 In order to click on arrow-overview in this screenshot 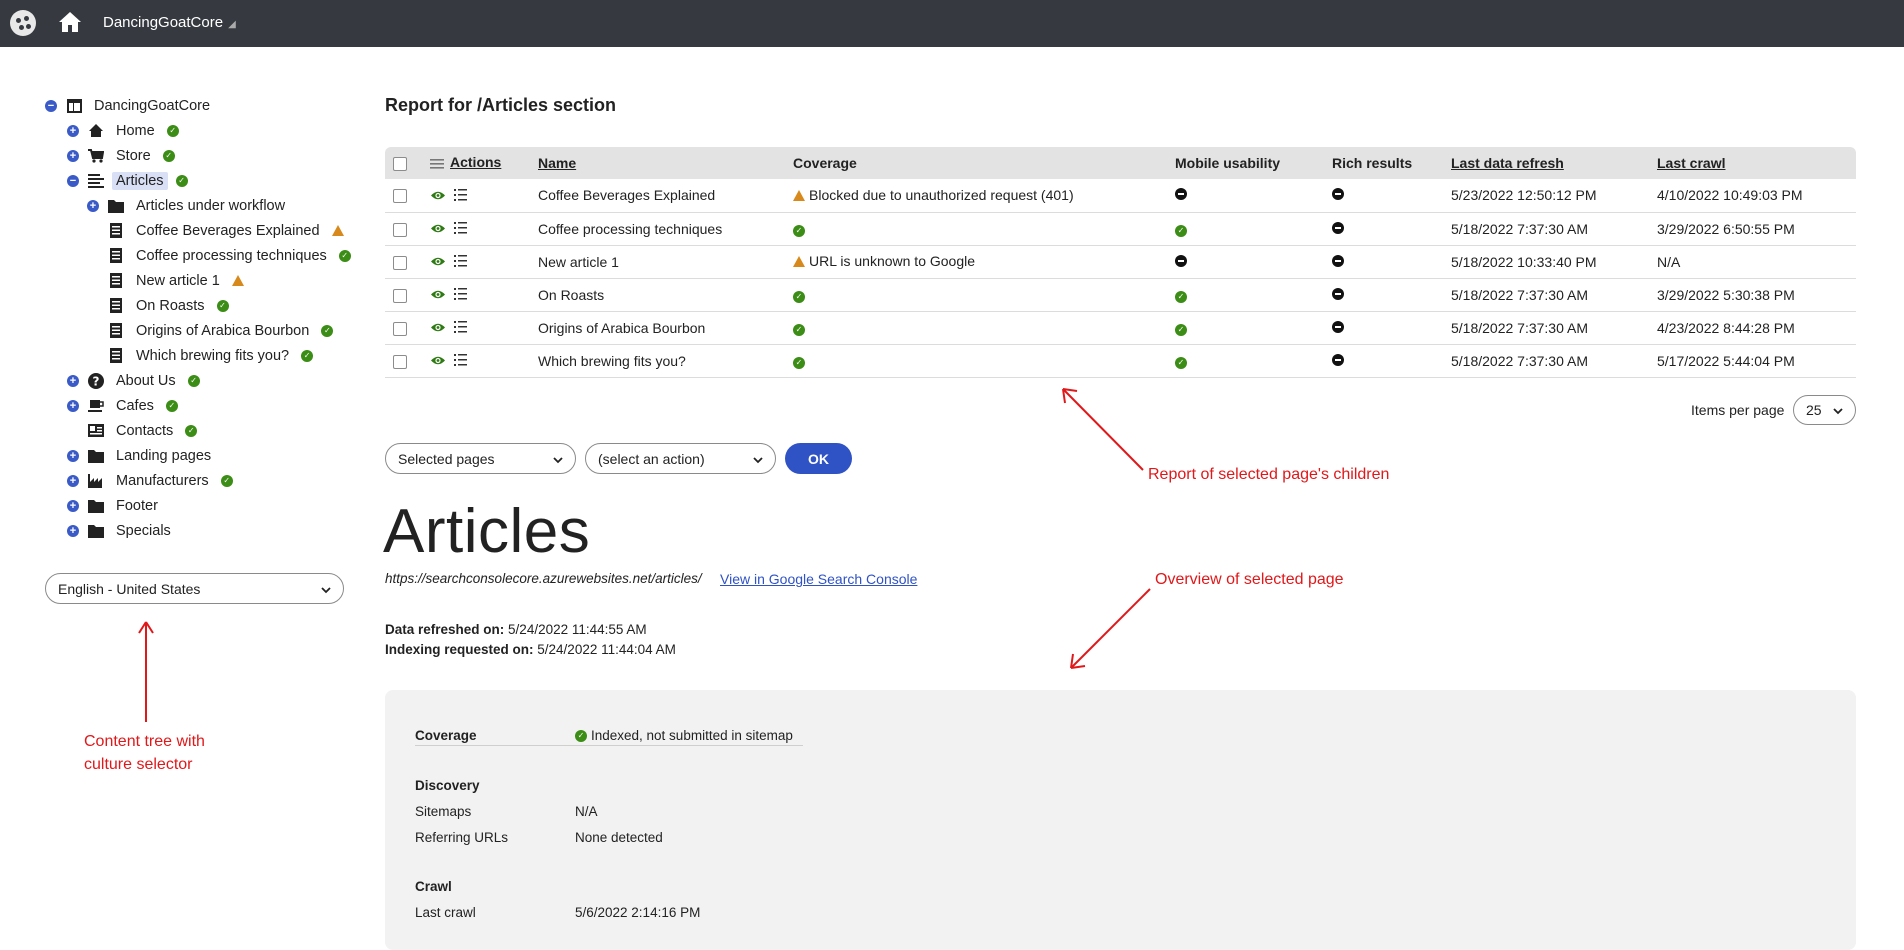, I will do `click(1110, 628)`.